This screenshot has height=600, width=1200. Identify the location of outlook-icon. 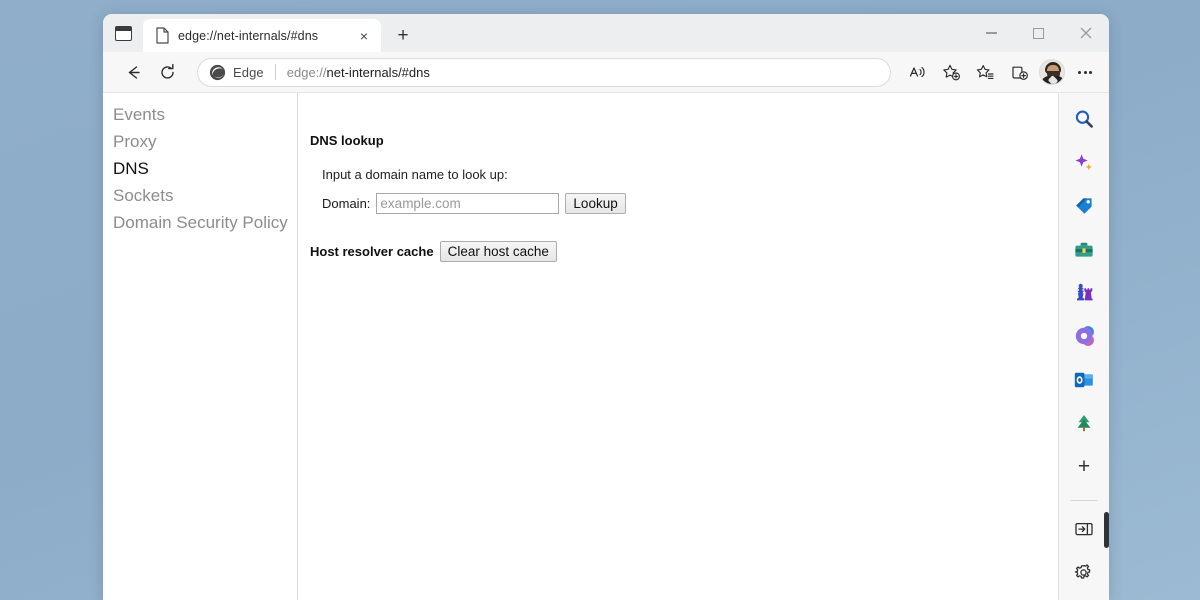
(1084, 380).